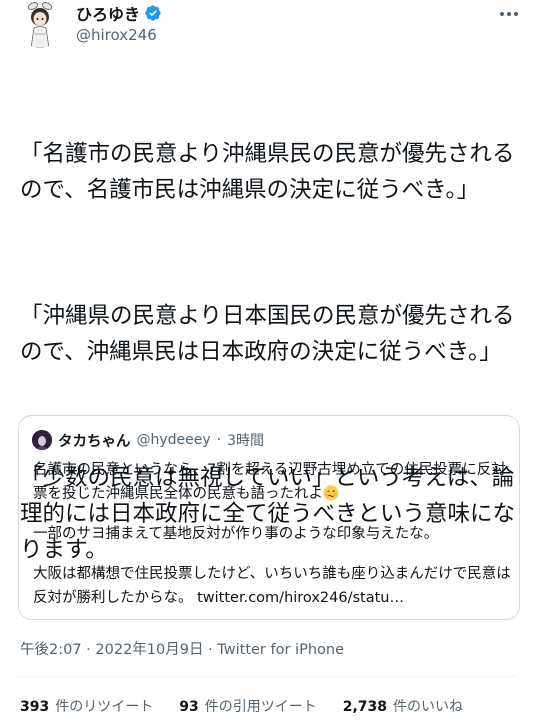 The image size is (533, 723). What do you see at coordinates (266, 676) in the screenshot?
I see `divider` at bounding box center [266, 676].